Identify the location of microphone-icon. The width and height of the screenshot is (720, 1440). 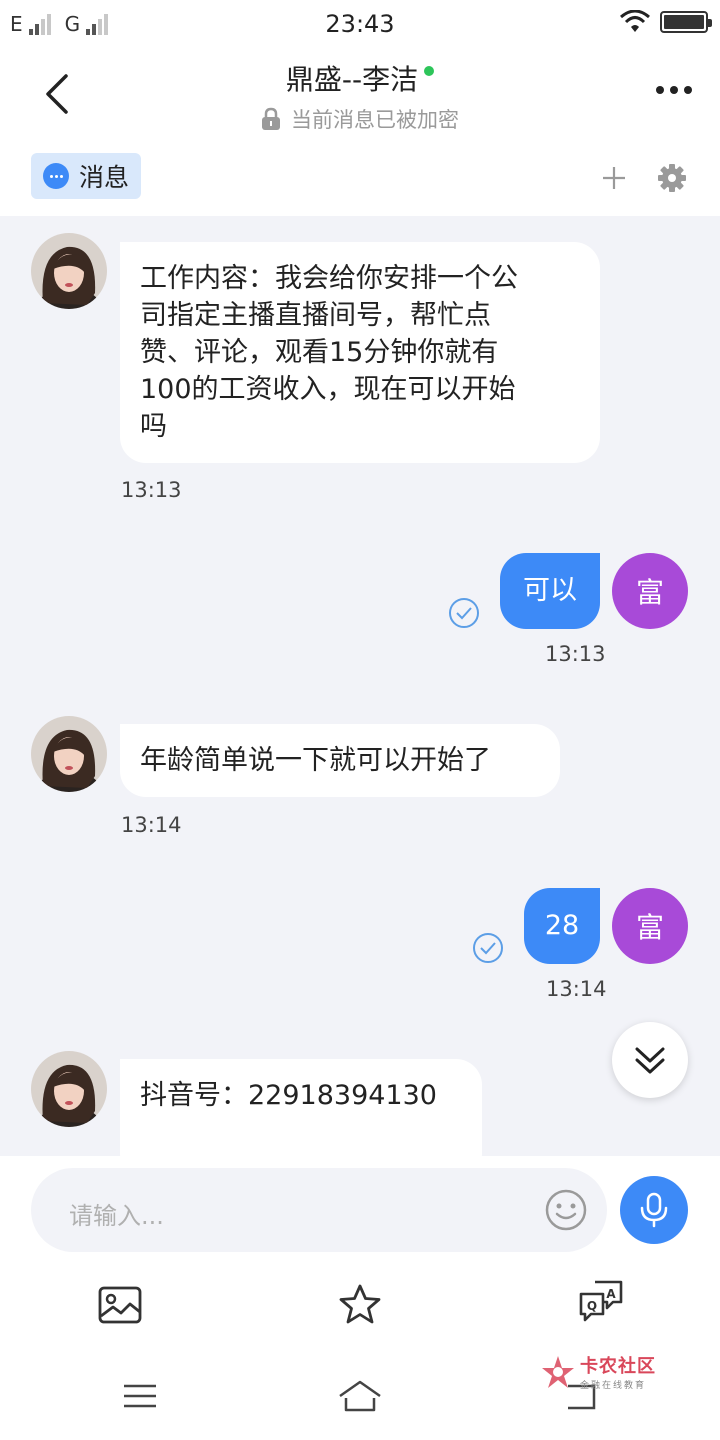
(654, 1210).